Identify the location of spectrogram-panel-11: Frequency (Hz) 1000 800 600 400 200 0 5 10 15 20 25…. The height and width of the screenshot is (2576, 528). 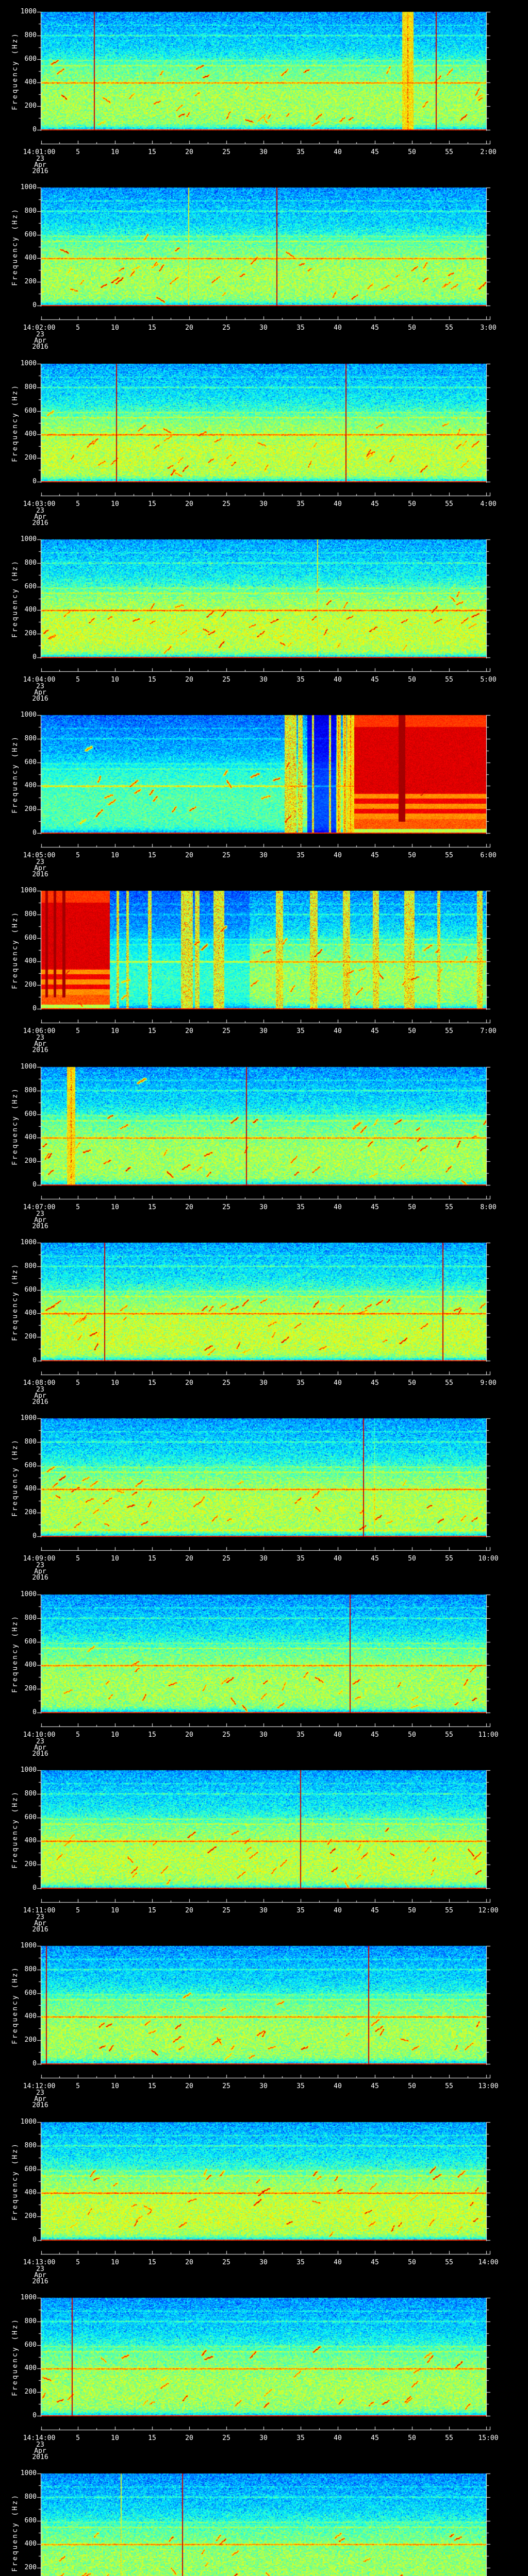
(264, 1846).